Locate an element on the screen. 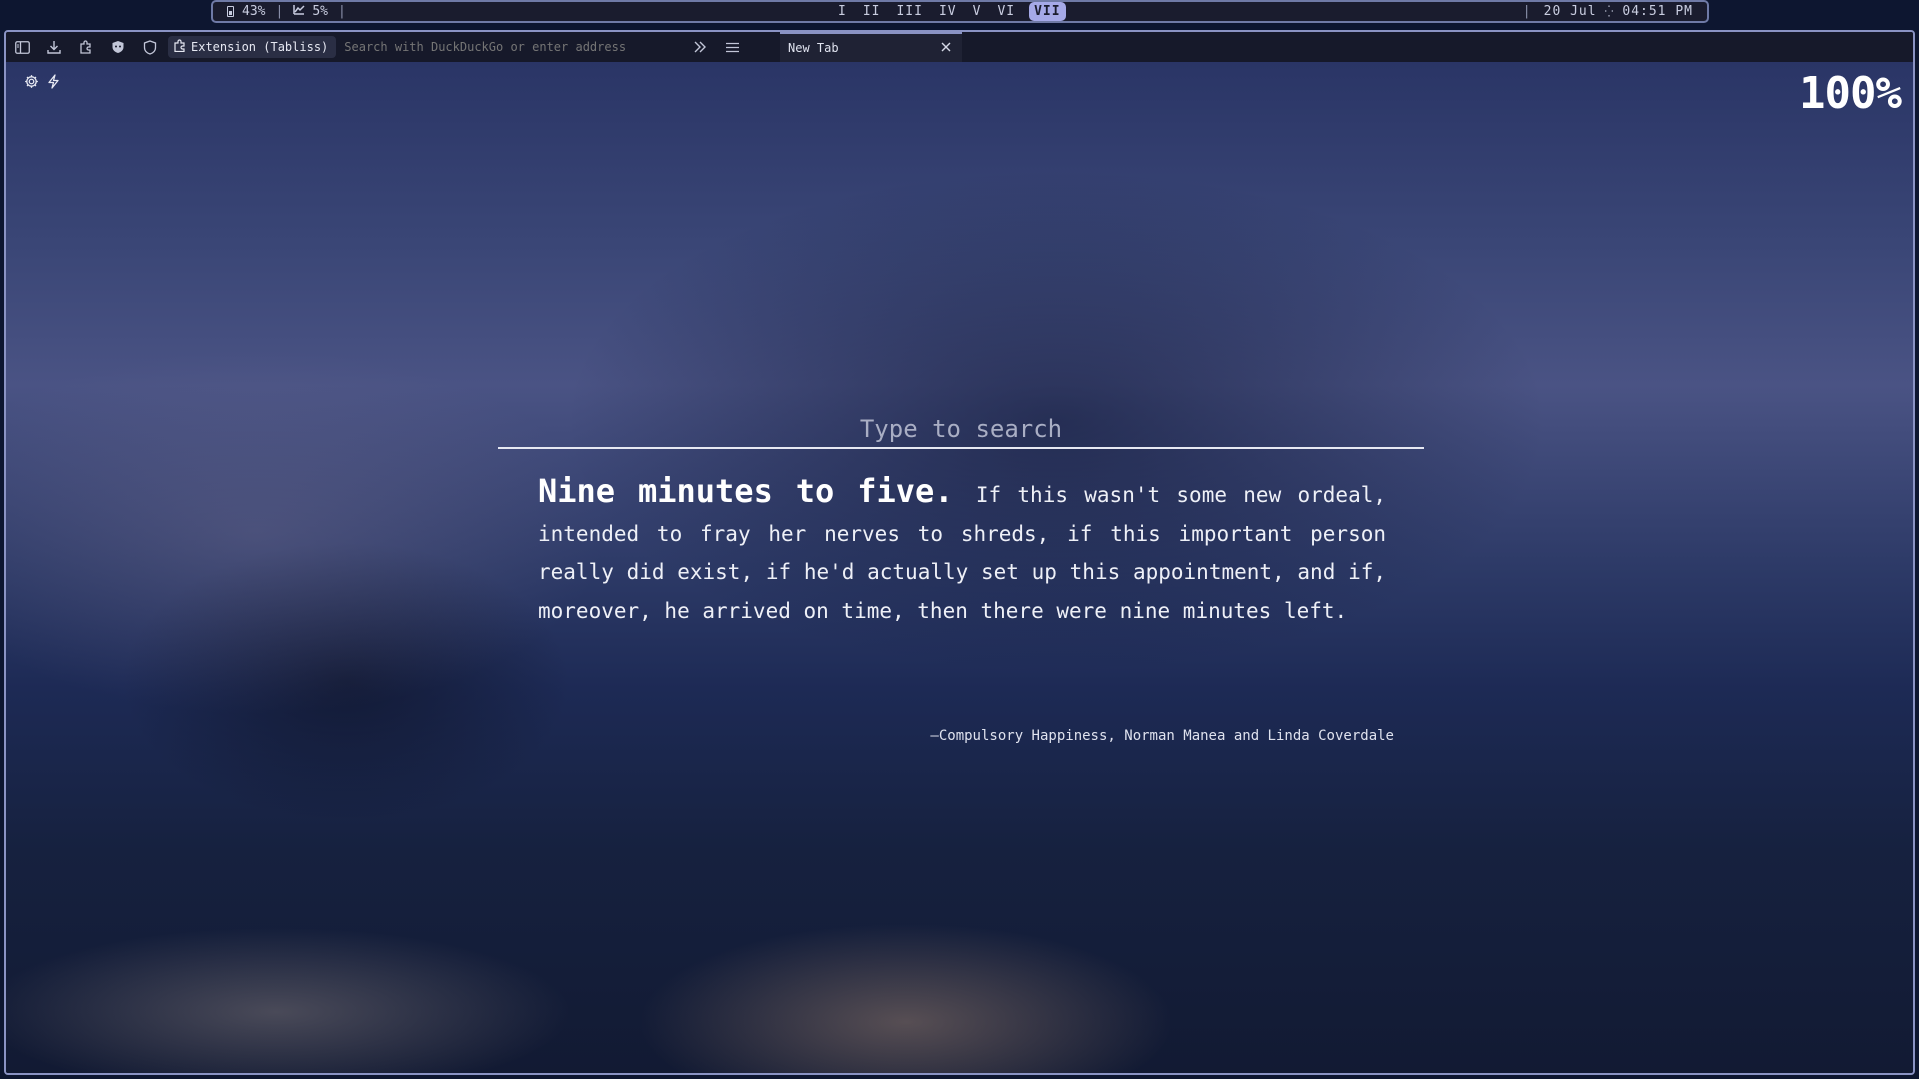 Image resolution: width=1919 pixels, height=1079 pixels. search-widget is located at coordinates (961, 430).